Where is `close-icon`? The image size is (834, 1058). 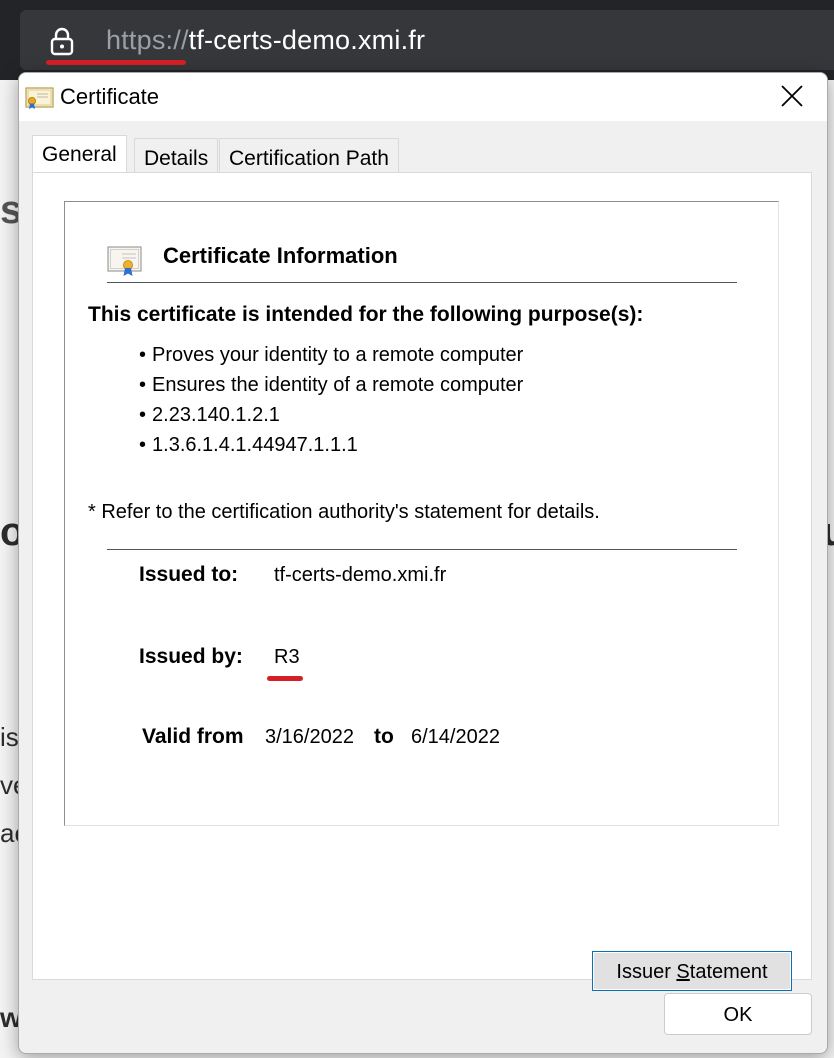
close-icon is located at coordinates (792, 96).